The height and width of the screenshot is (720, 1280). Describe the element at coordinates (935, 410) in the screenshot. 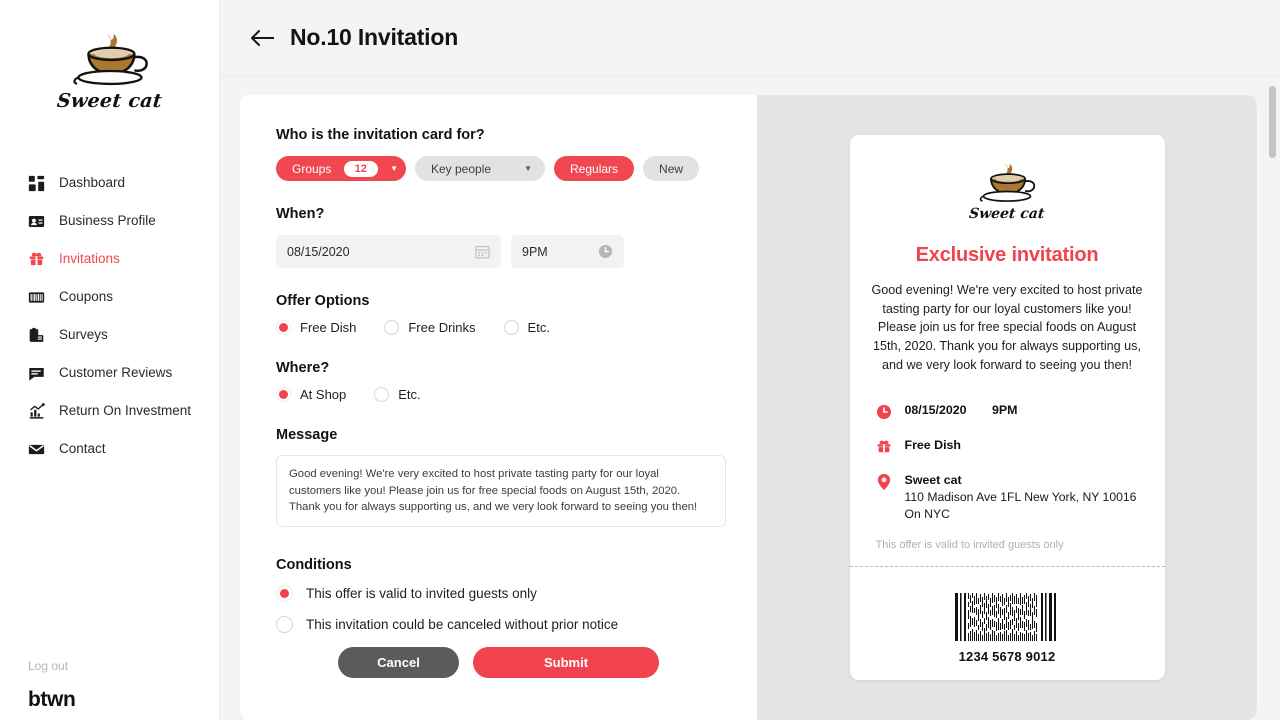

I see `card-detail-date: 08/15/2020` at that location.